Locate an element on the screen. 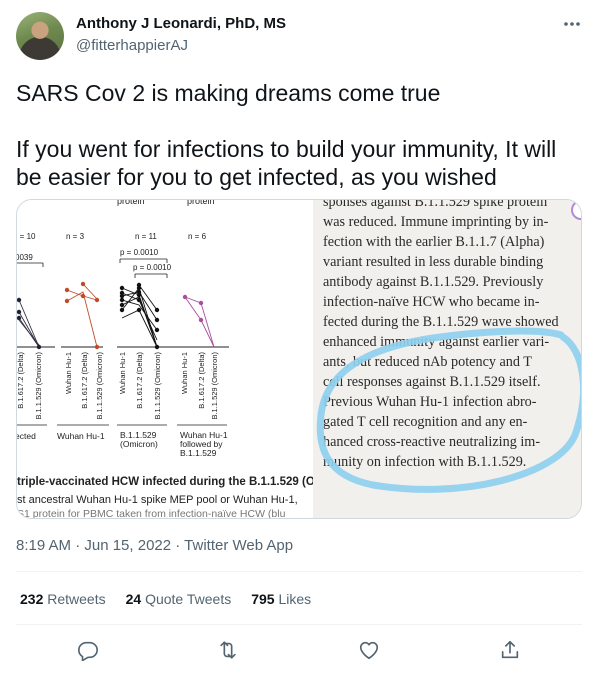  retweets-stat: 232 Retweets is located at coordinates (63, 599).